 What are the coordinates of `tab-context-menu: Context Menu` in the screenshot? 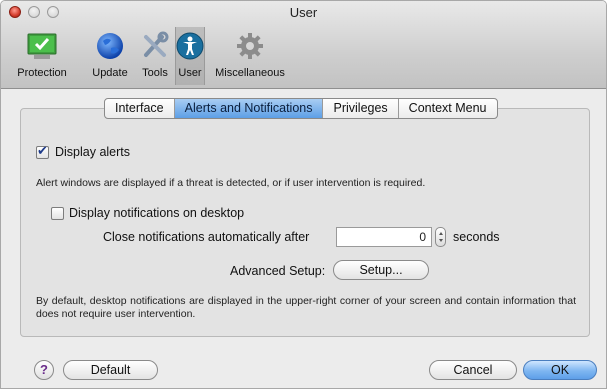 It's located at (448, 108).